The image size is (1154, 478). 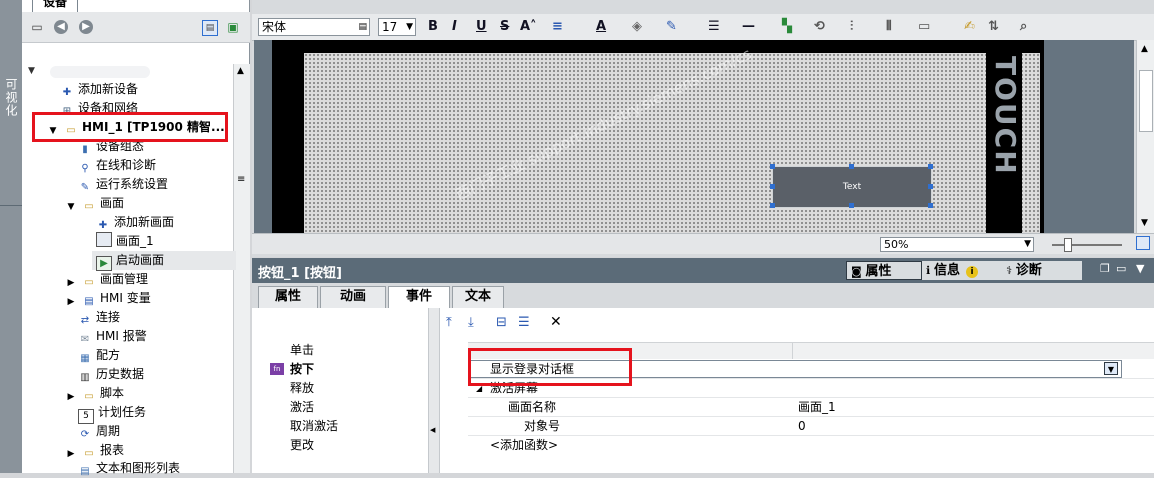 What do you see at coordinates (748, 27) in the screenshot?
I see `line-width-icon: —` at bounding box center [748, 27].